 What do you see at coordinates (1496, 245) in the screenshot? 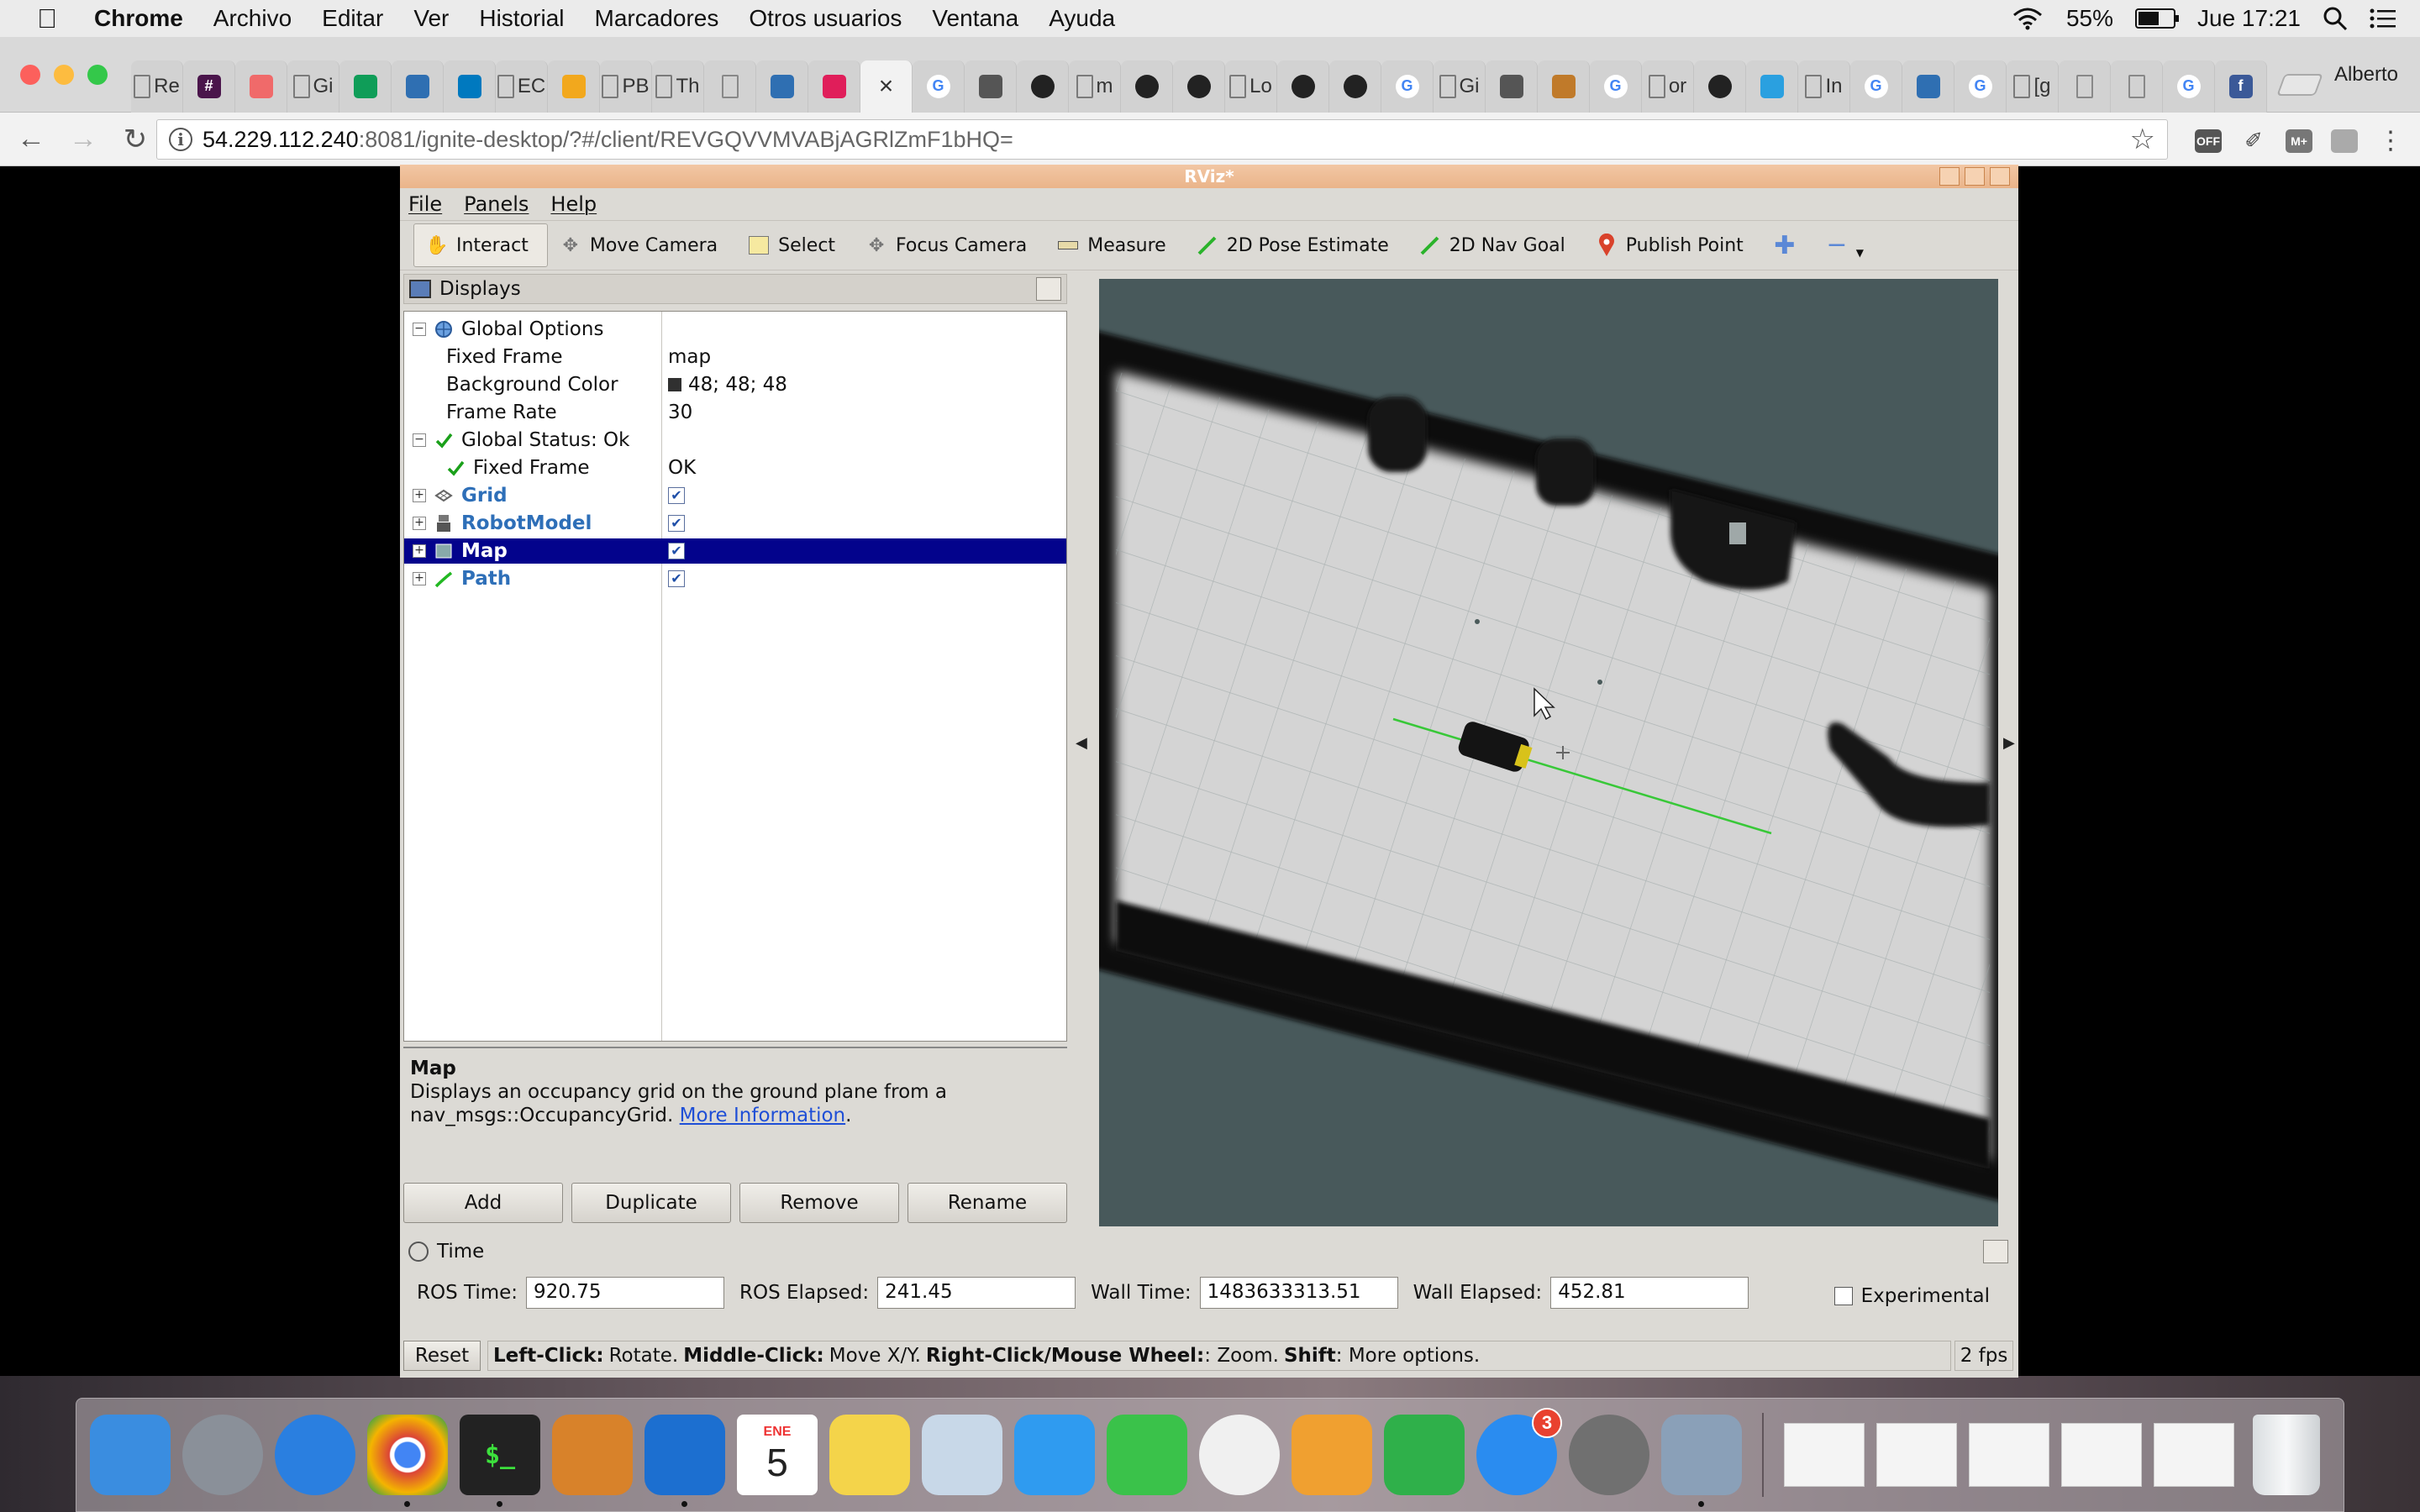
I see `tool-2d-nav-goal: 2D Nav Goal` at bounding box center [1496, 245].